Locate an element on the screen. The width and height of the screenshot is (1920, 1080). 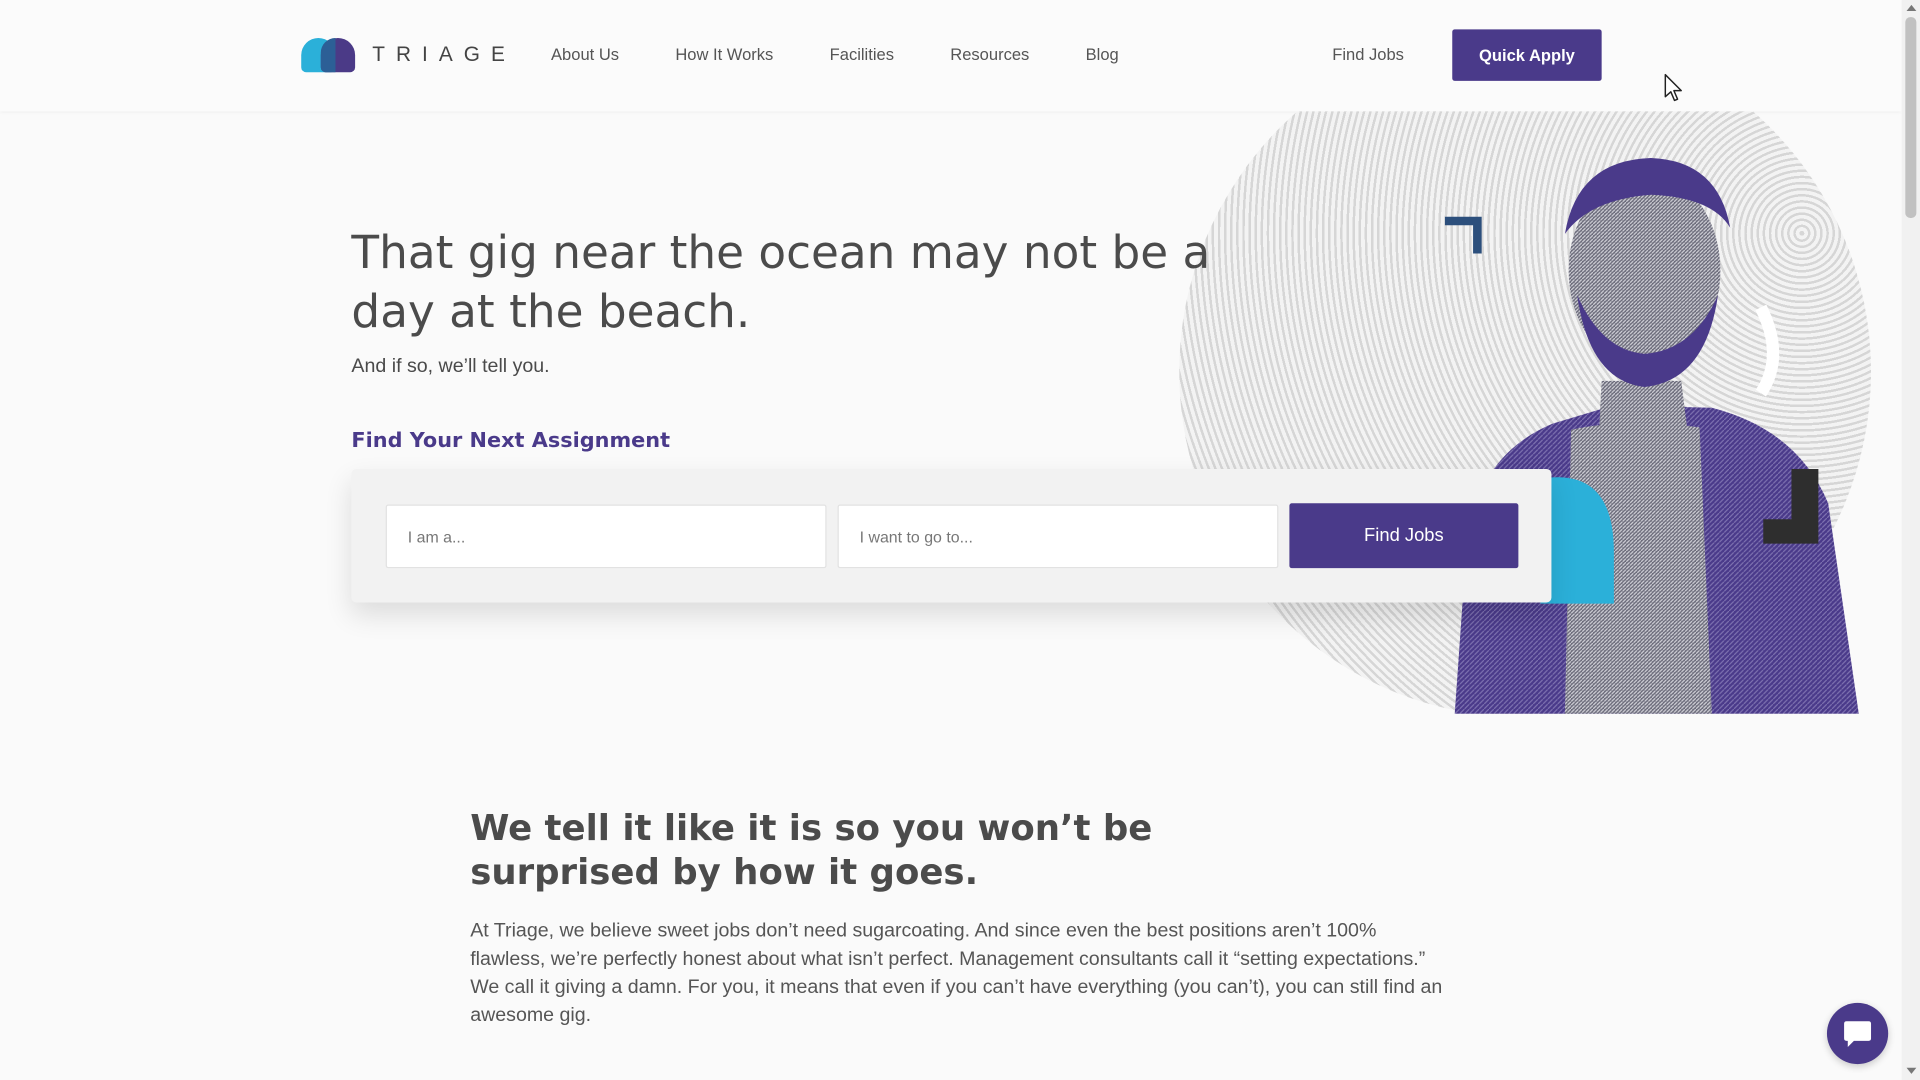
hero-subtitle: And if so, we’ll tell you. is located at coordinates (450, 367).